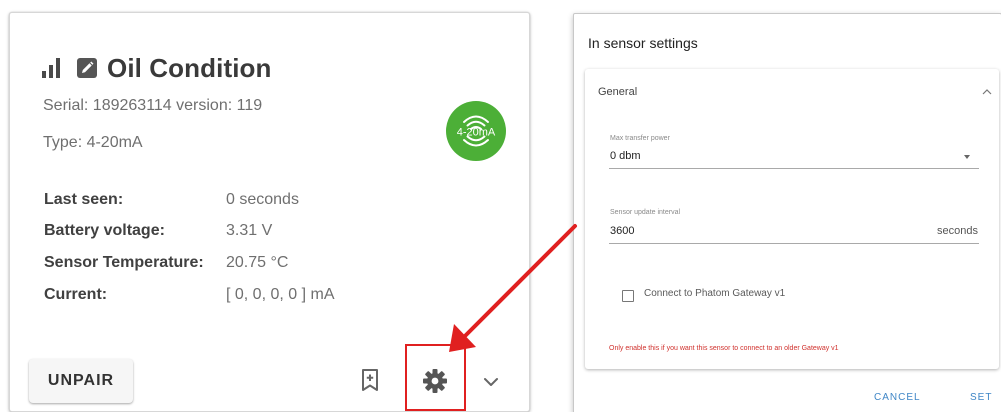 The width and height of the screenshot is (1001, 412). I want to click on connect-gateway-checkbox, so click(628, 296).